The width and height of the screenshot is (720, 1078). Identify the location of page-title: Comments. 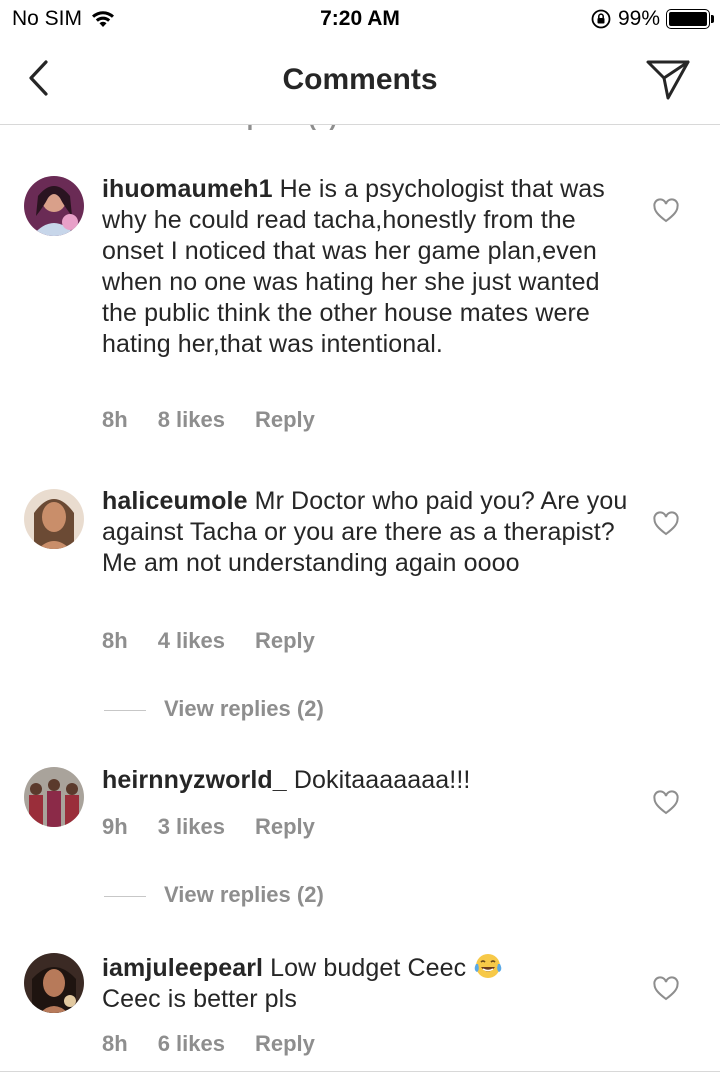
(360, 79).